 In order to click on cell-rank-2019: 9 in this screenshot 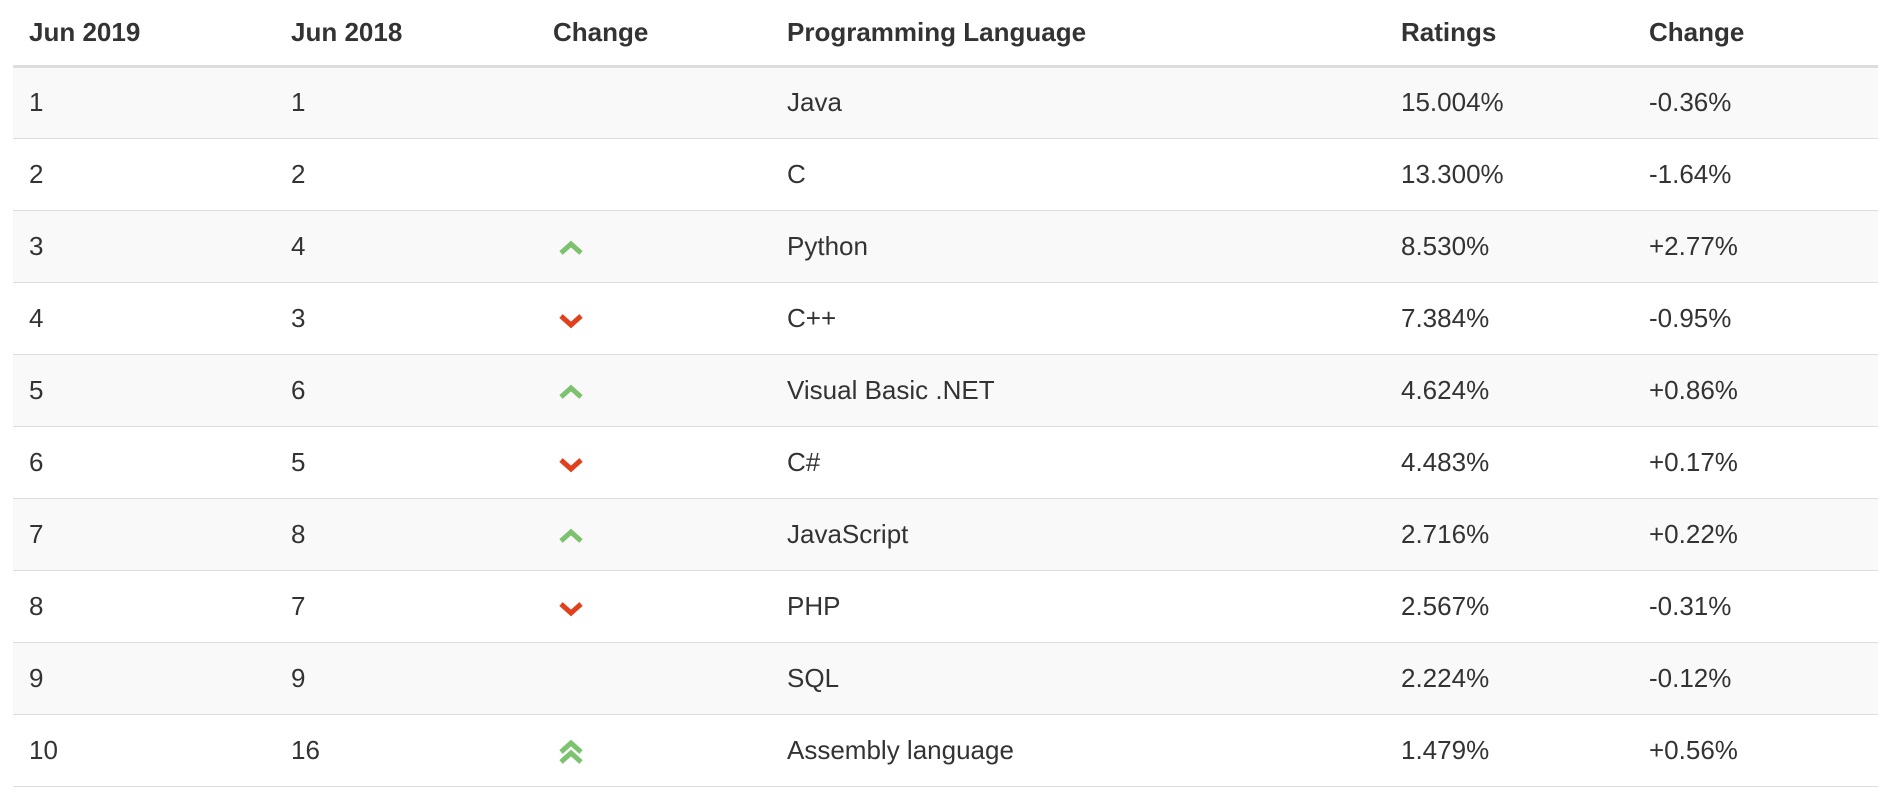, I will do `click(144, 678)`.